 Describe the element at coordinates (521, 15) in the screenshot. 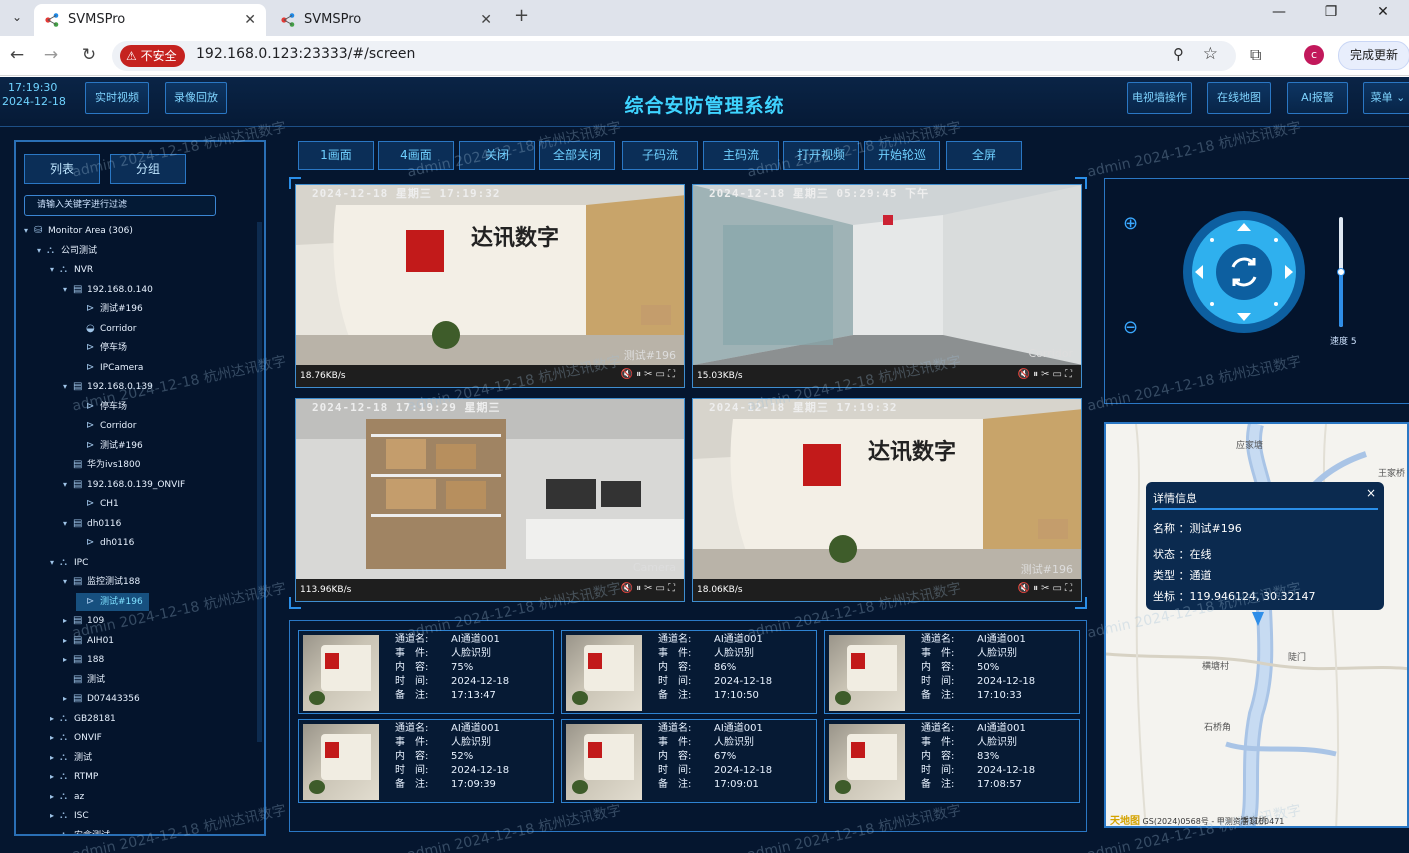

I see `new-tab-plus-icon: +` at that location.